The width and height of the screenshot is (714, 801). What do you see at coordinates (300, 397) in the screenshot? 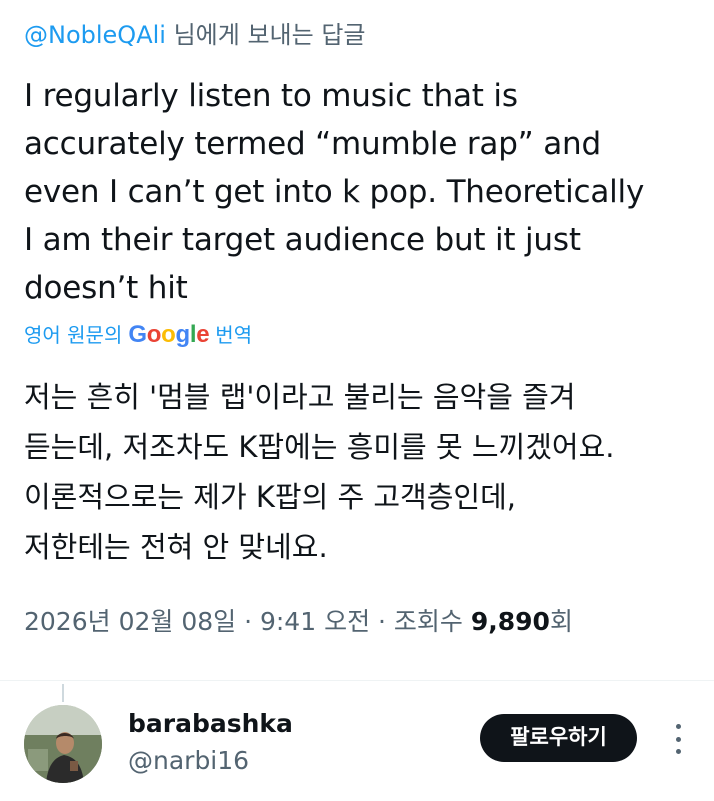
I see `translated-text-line: 저는 흔히 '멈블 랩'이라고 불리는 음악을 즐겨` at bounding box center [300, 397].